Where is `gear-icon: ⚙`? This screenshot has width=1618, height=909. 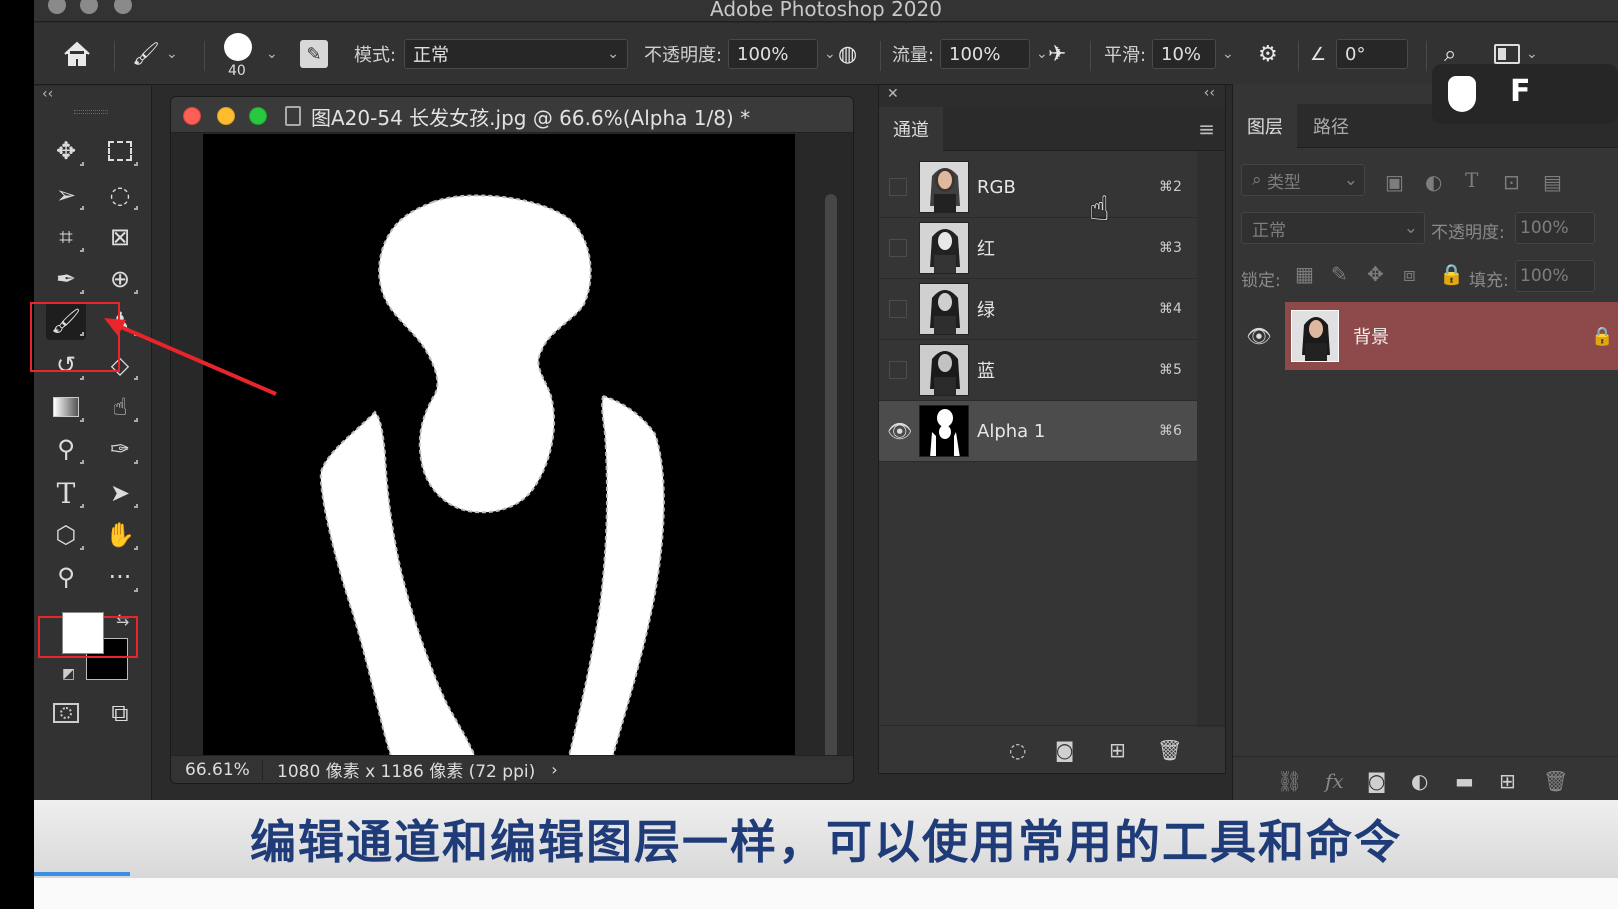 gear-icon: ⚙ is located at coordinates (1268, 54).